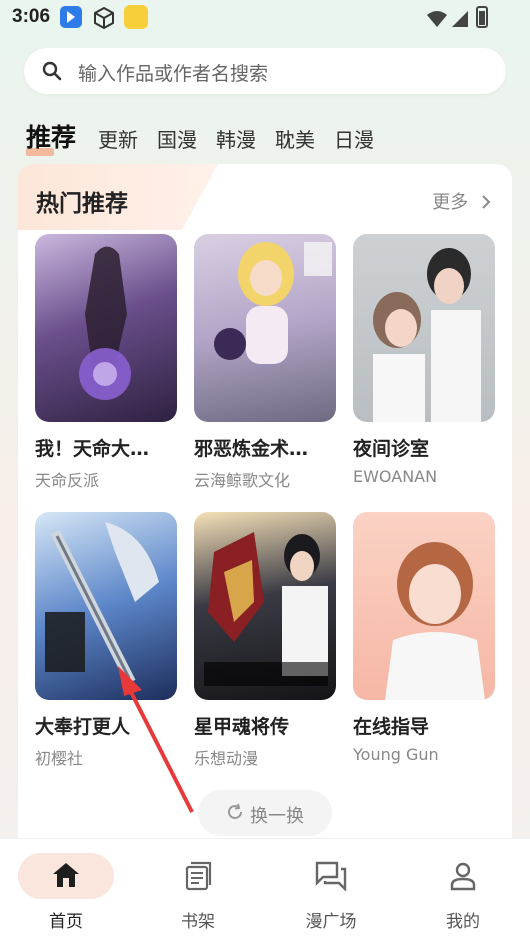  I want to click on comic-item: 在线指导 Young Gun, so click(424, 638).